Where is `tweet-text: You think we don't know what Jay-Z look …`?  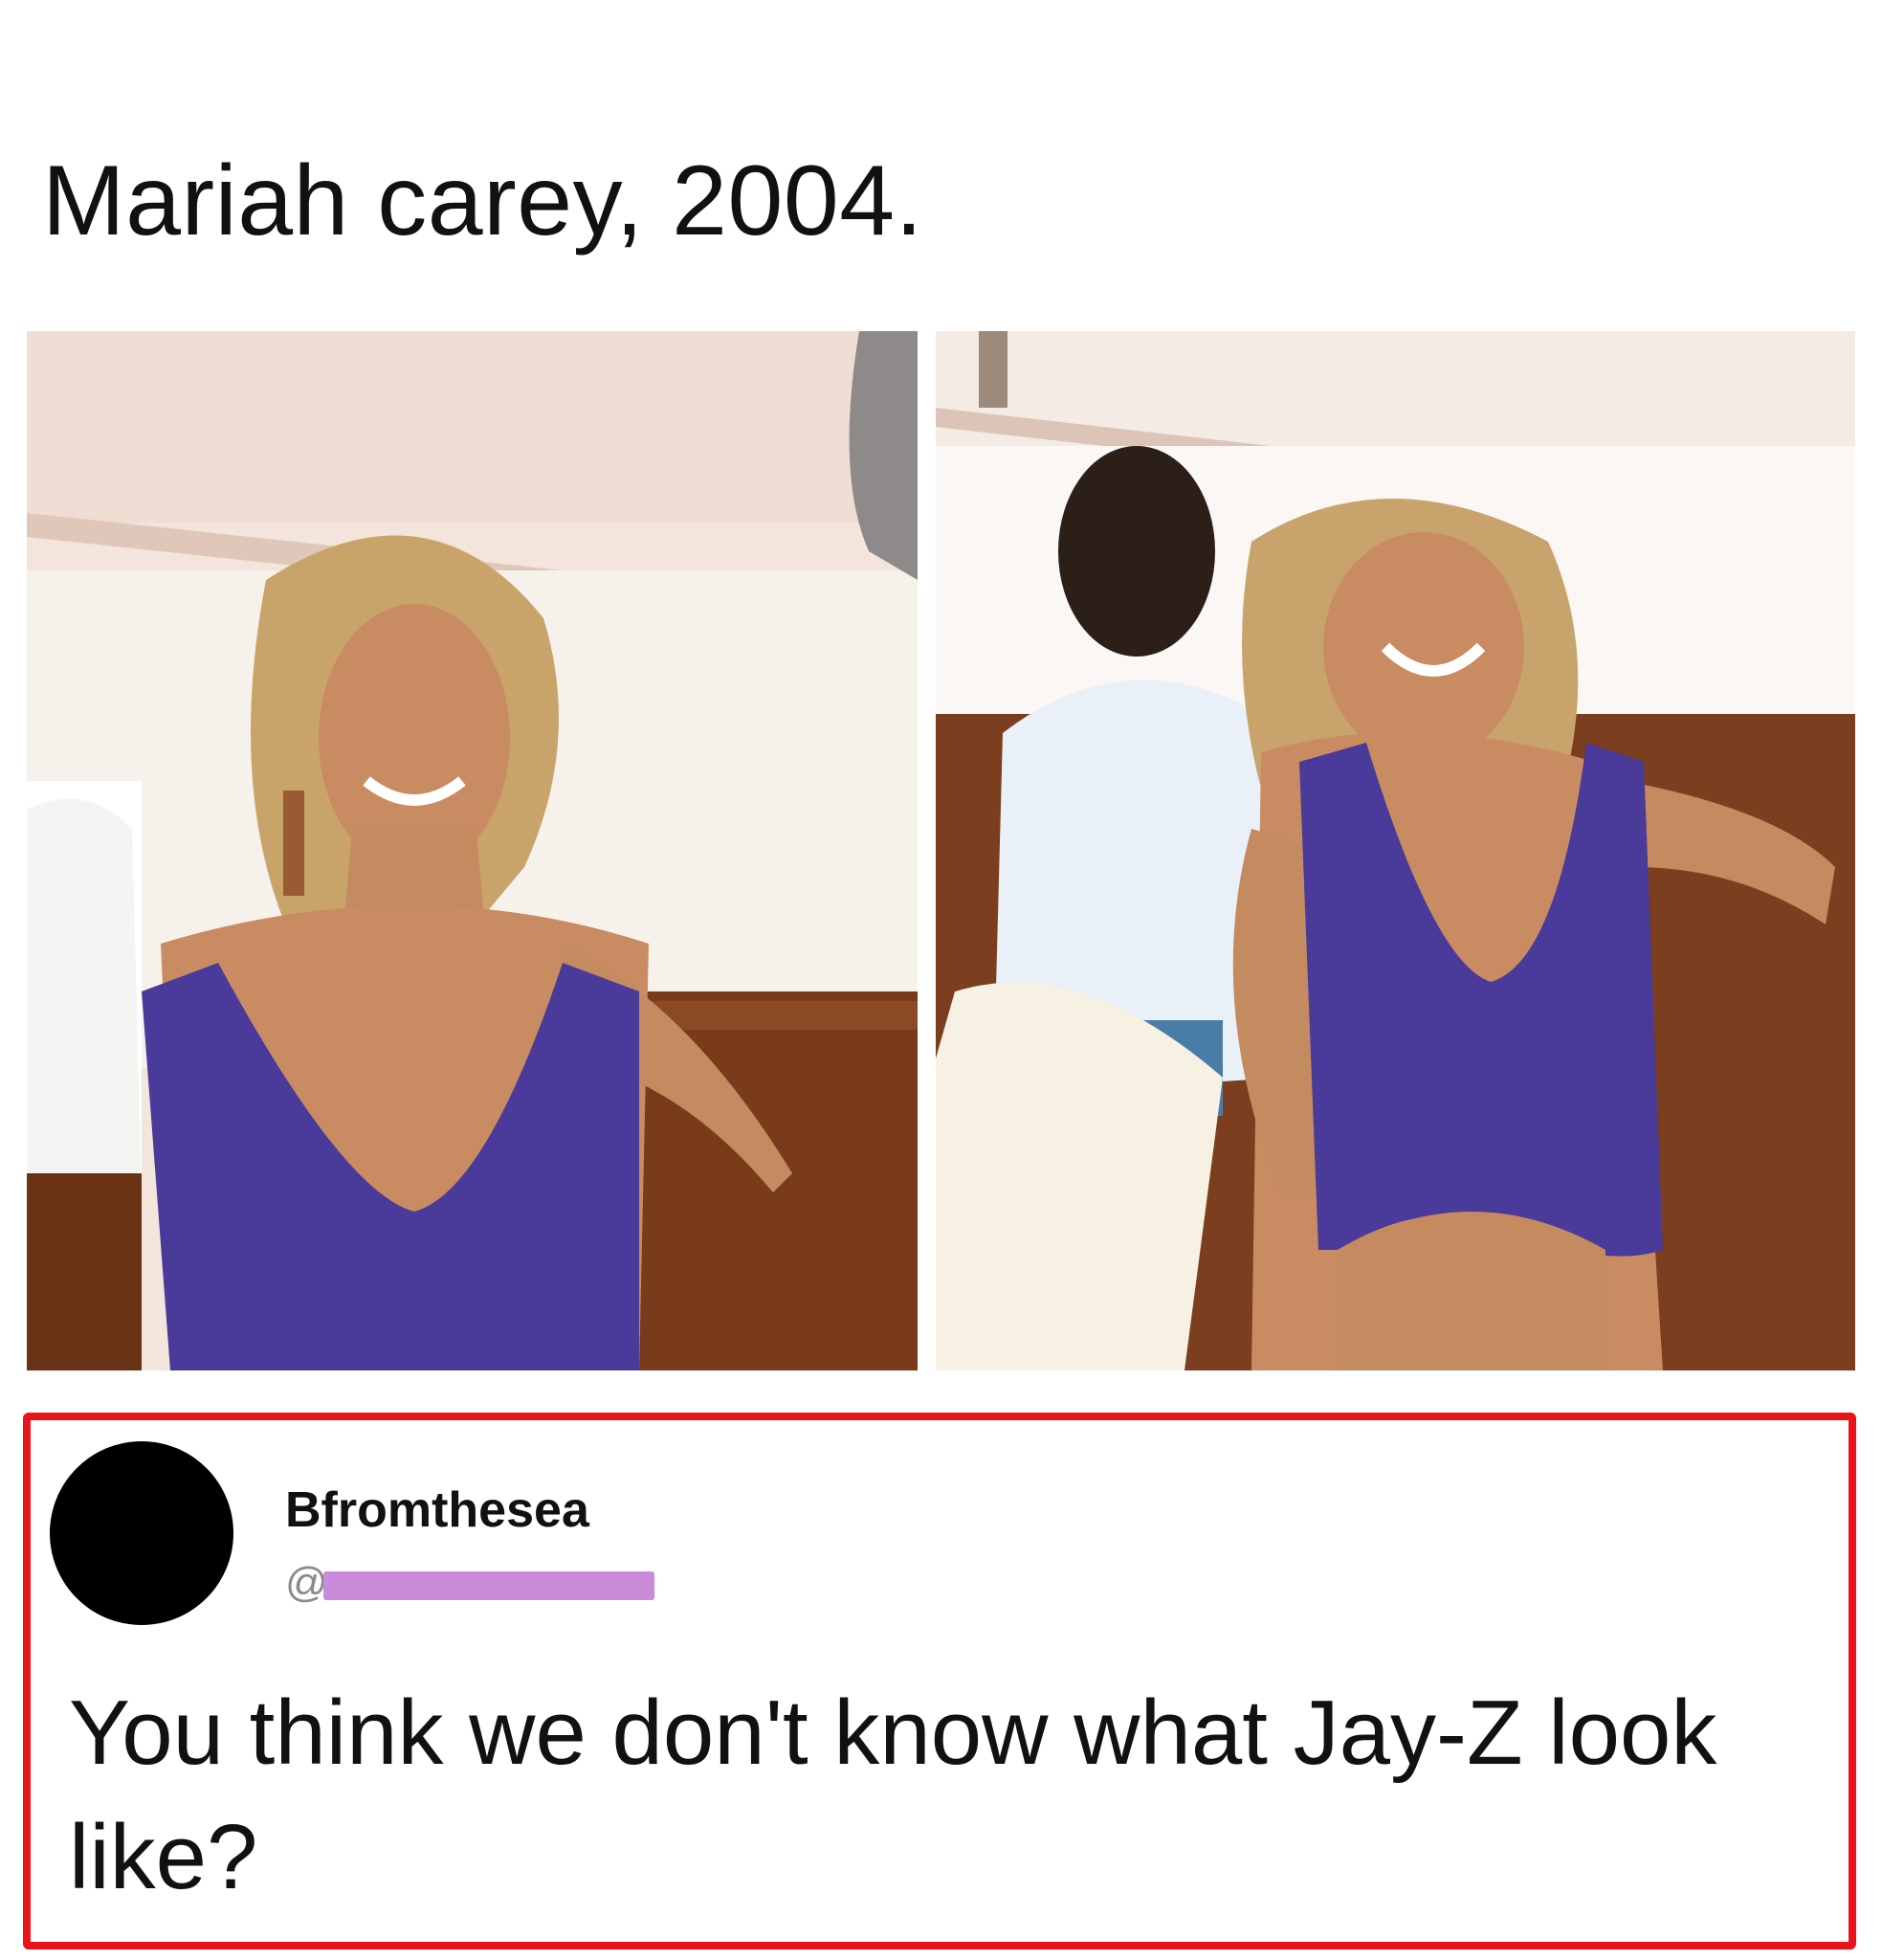
tweet-text: You think we don't know what Jay-Z look … is located at coordinates (893, 1795).